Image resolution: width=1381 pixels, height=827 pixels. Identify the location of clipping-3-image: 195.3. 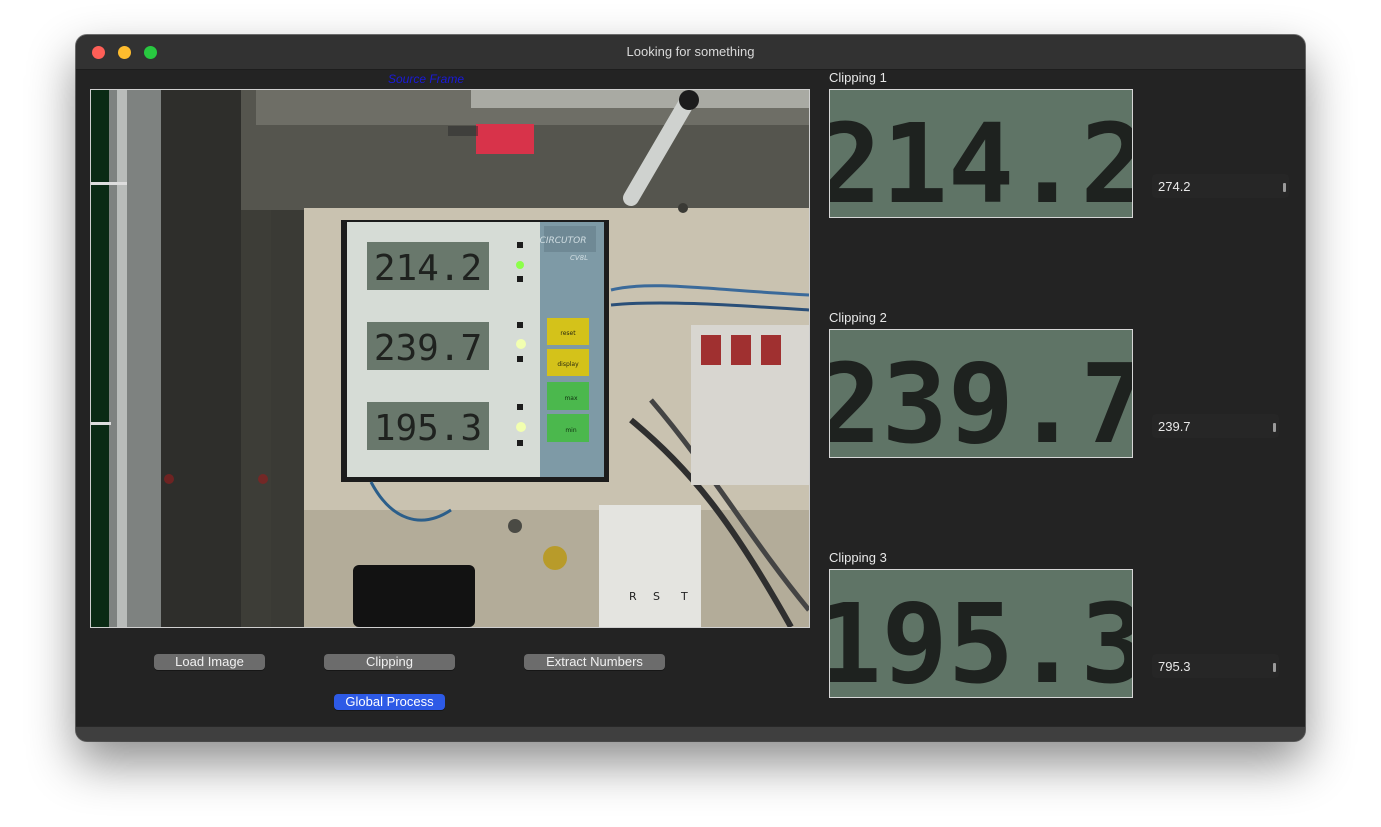
(981, 633).